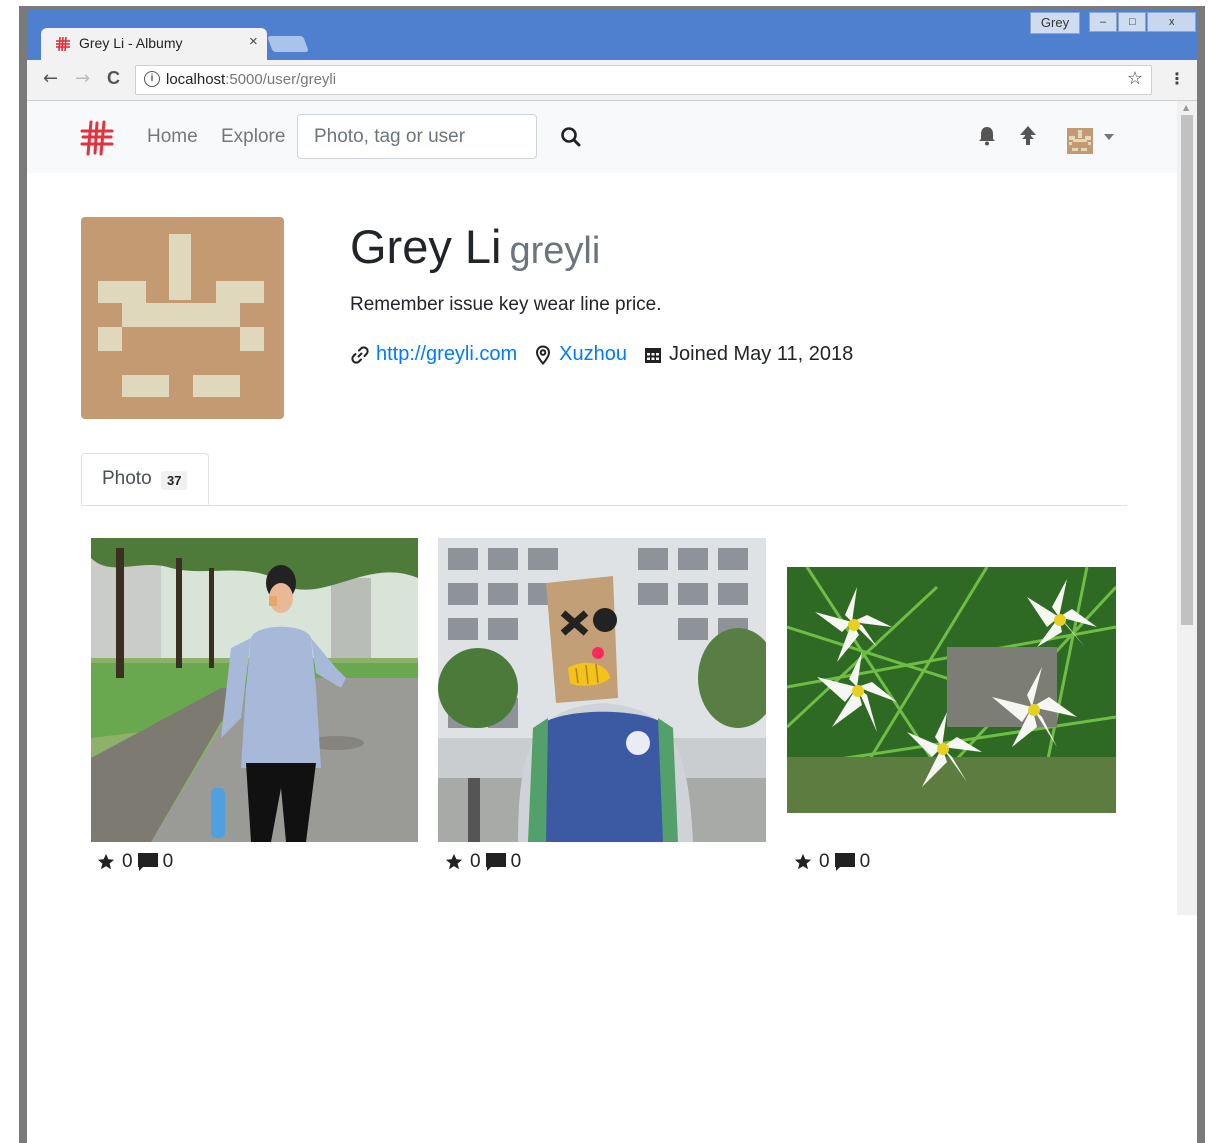  Describe the element at coordinates (152, 79) in the screenshot. I see `site-info-icon: i` at that location.